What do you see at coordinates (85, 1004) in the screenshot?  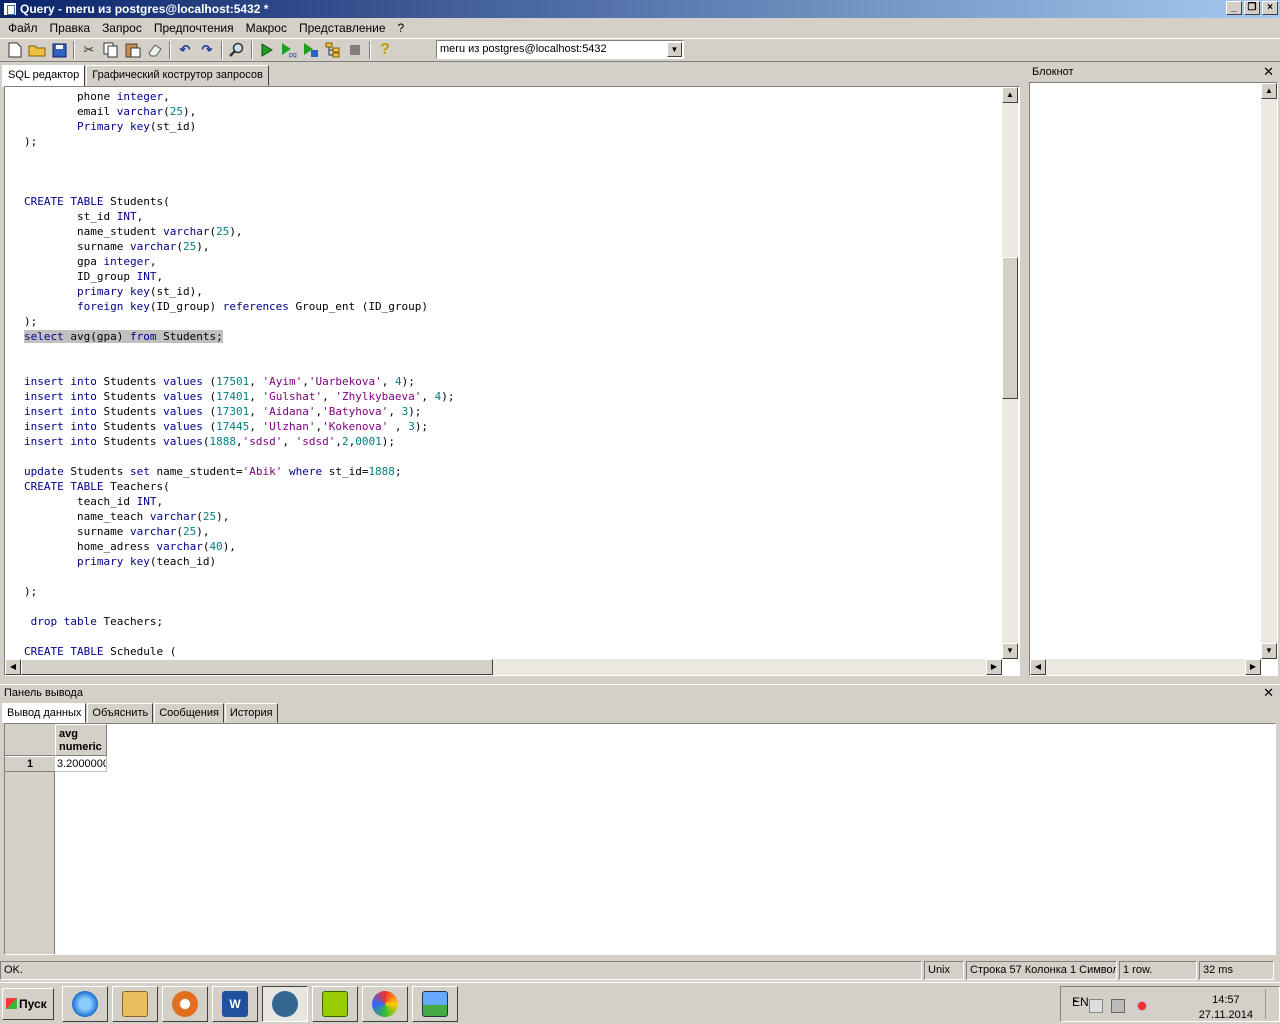 I see `internet-explorer-icon` at bounding box center [85, 1004].